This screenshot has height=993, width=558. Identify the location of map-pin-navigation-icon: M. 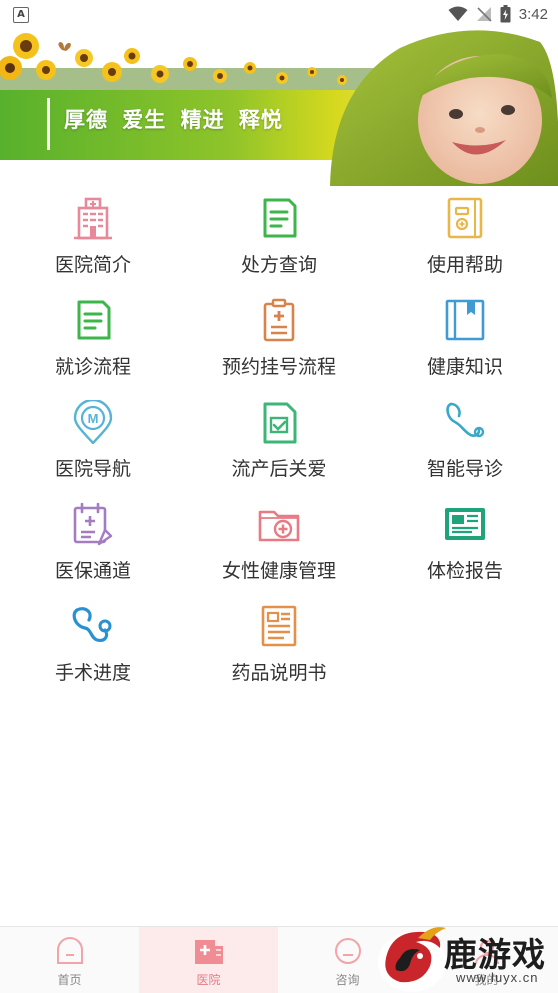
(93, 422).